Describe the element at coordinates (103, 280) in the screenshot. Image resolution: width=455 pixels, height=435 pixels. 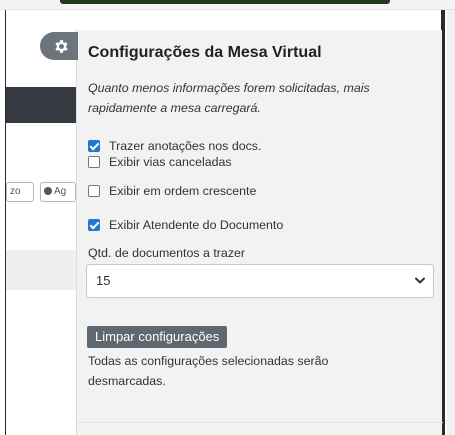
I see `qtd-select-value: 15` at that location.